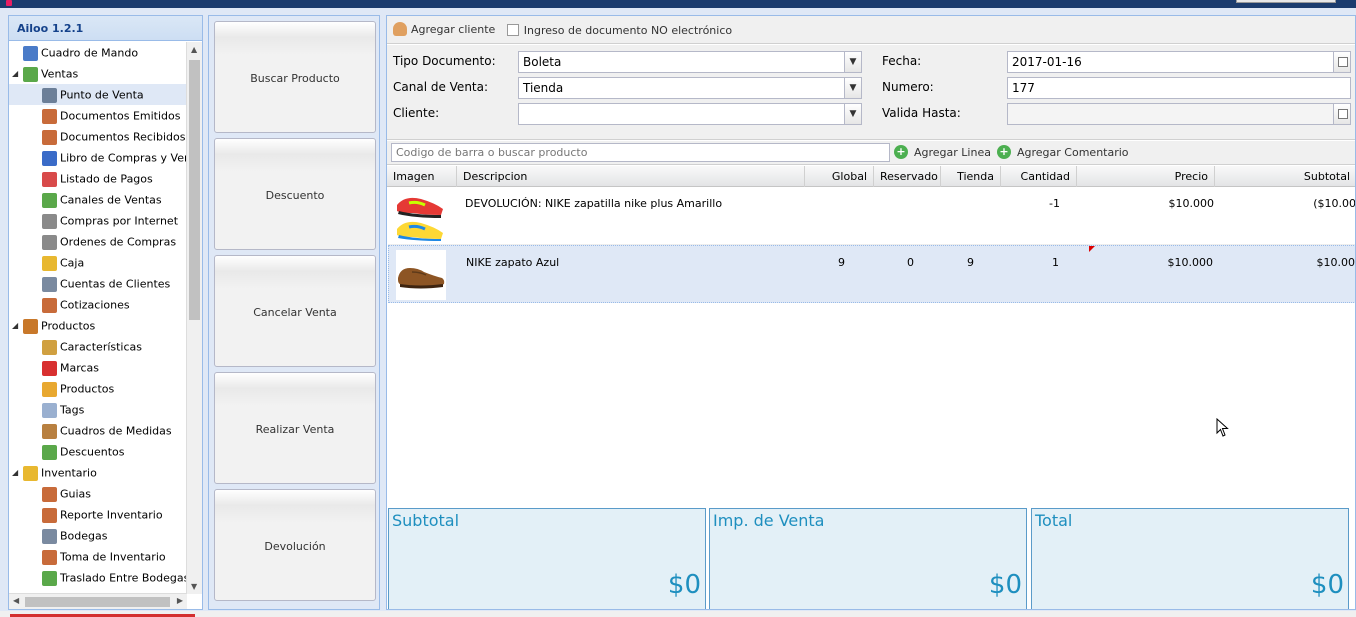  I want to click on tree-item: Documentos Emitidos, so click(98, 115).